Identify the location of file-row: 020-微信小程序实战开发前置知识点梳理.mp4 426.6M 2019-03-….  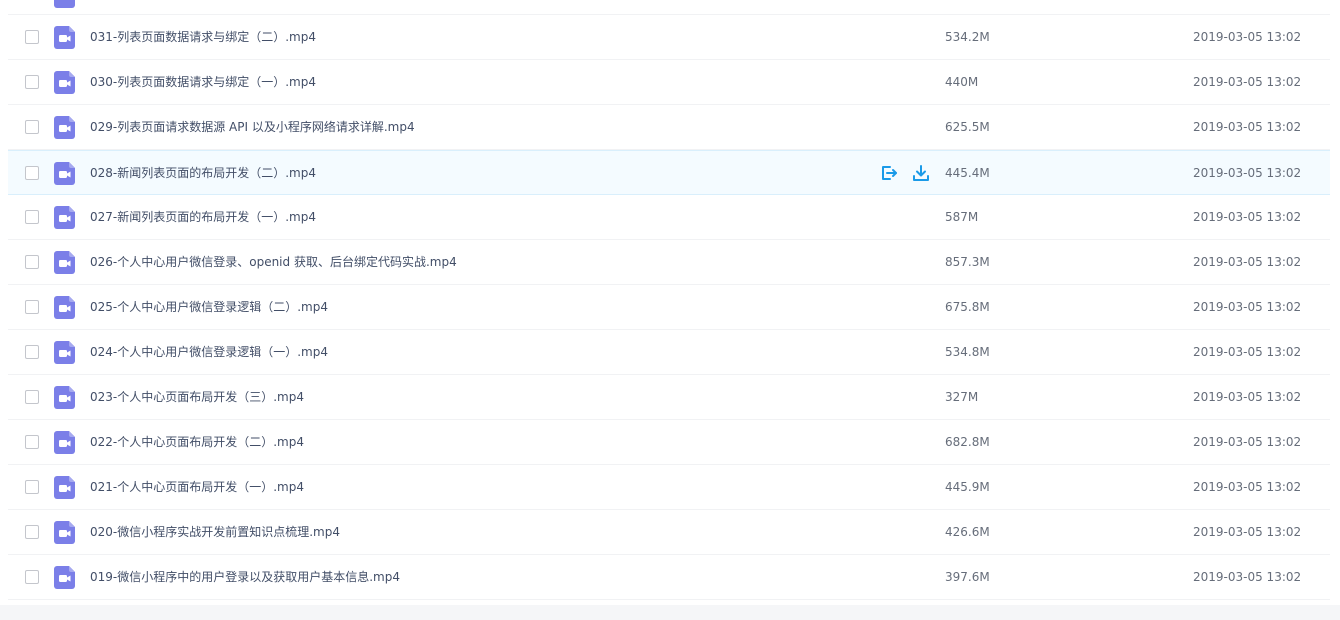
(674, 532).